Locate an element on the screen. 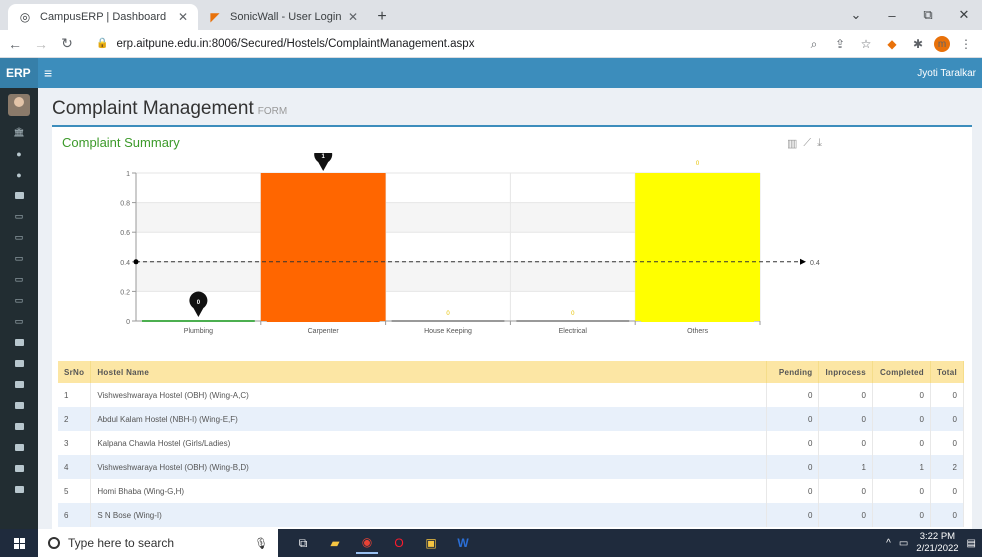  tab-title: SonicWall - User Login is located at coordinates (286, 17).